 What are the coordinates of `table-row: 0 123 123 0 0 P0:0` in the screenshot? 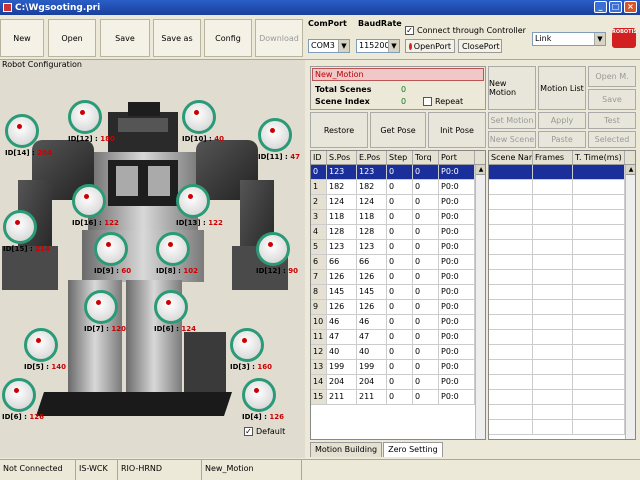 It's located at (398, 172).